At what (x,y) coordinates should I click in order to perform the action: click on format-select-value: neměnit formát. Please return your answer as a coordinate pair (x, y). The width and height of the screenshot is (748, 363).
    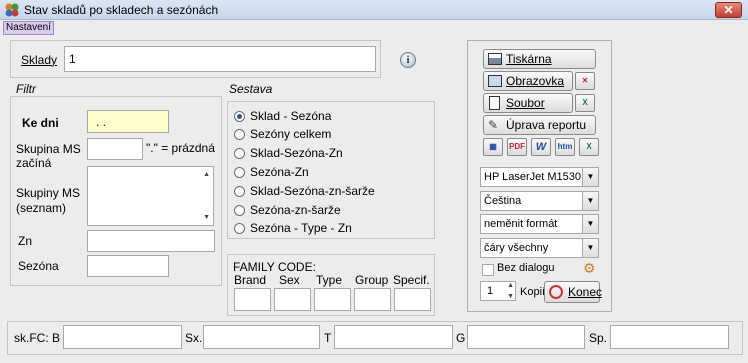
    Looking at the image, I should click on (521, 224).